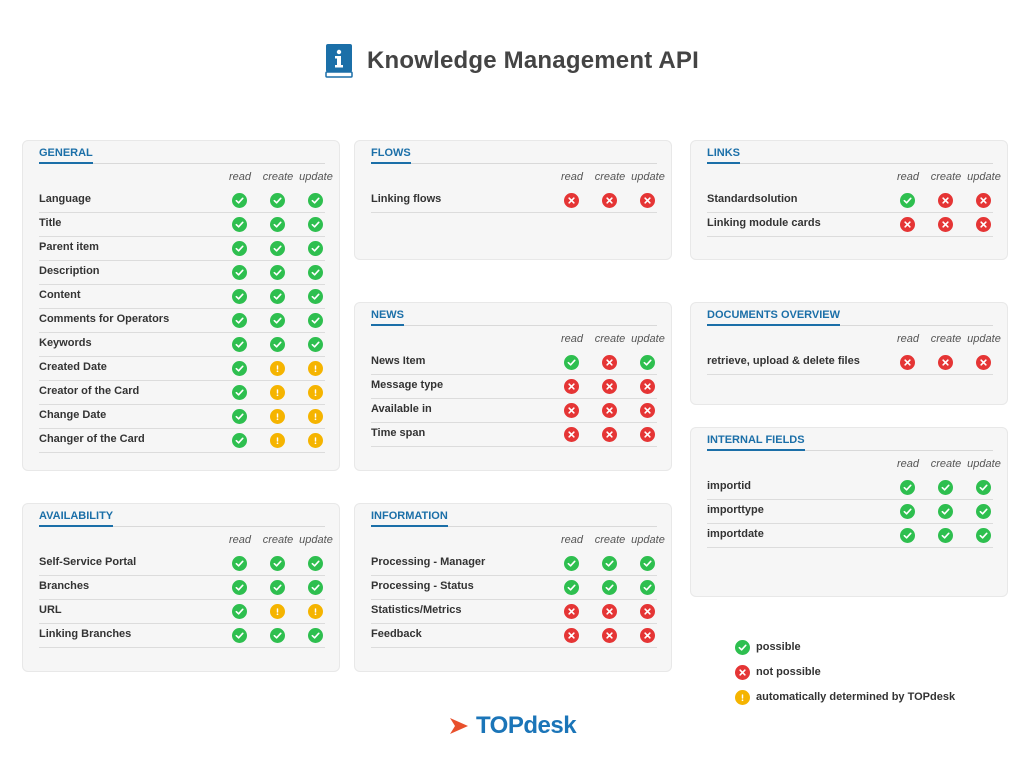 The width and height of the screenshot is (1024, 768). What do you see at coordinates (514, 588) in the screenshot?
I see `table-row: Processing - Status` at bounding box center [514, 588].